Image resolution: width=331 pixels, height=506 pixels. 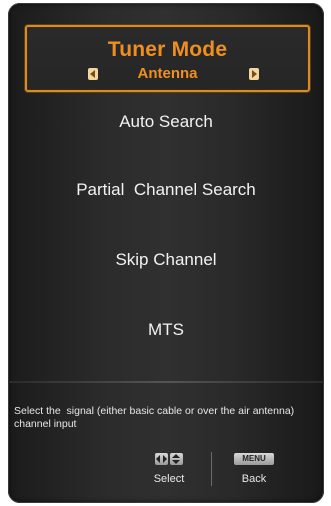 I want to click on menu-button-icon: MENU, so click(x=254, y=459).